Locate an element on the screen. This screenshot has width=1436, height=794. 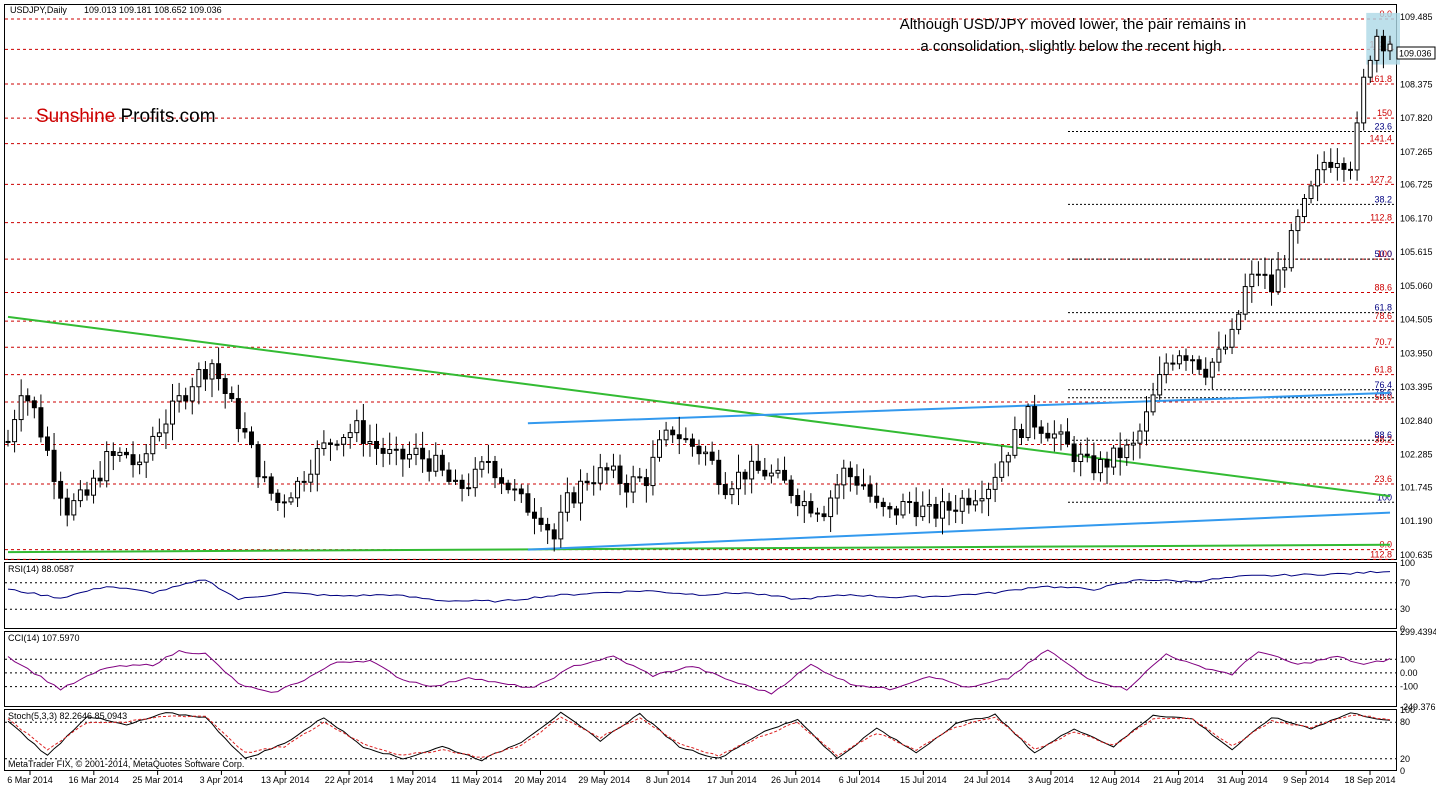
stoch-axis-tick: 0 is located at coordinates (1402, 771).